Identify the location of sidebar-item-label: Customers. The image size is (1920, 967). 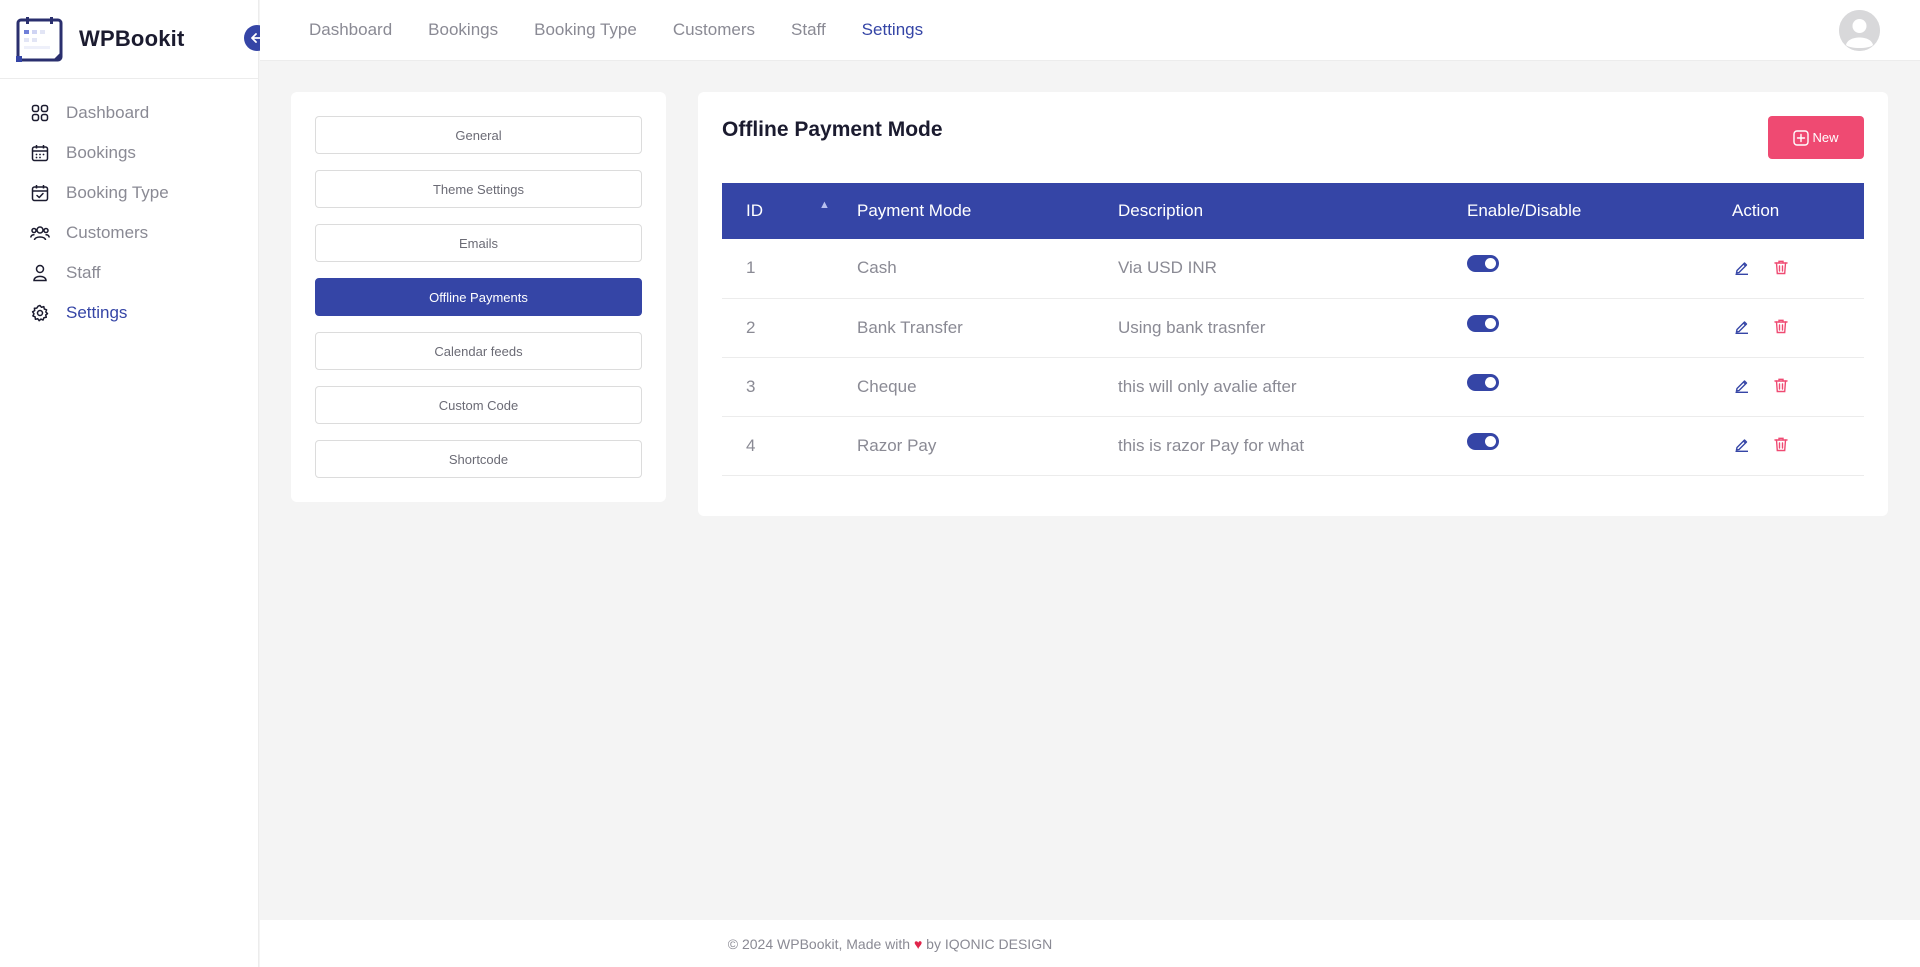
(107, 232).